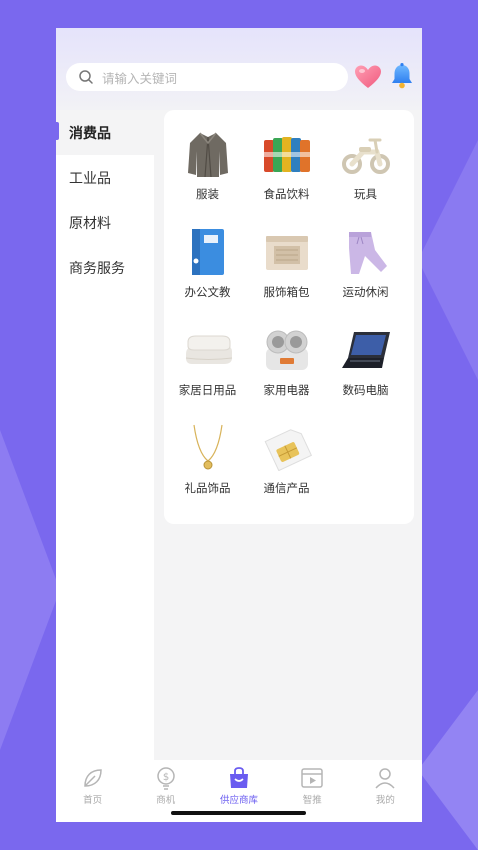 Image resolution: width=478 pixels, height=850 pixels. I want to click on search-placeholder: 请输入关键词, so click(140, 78).